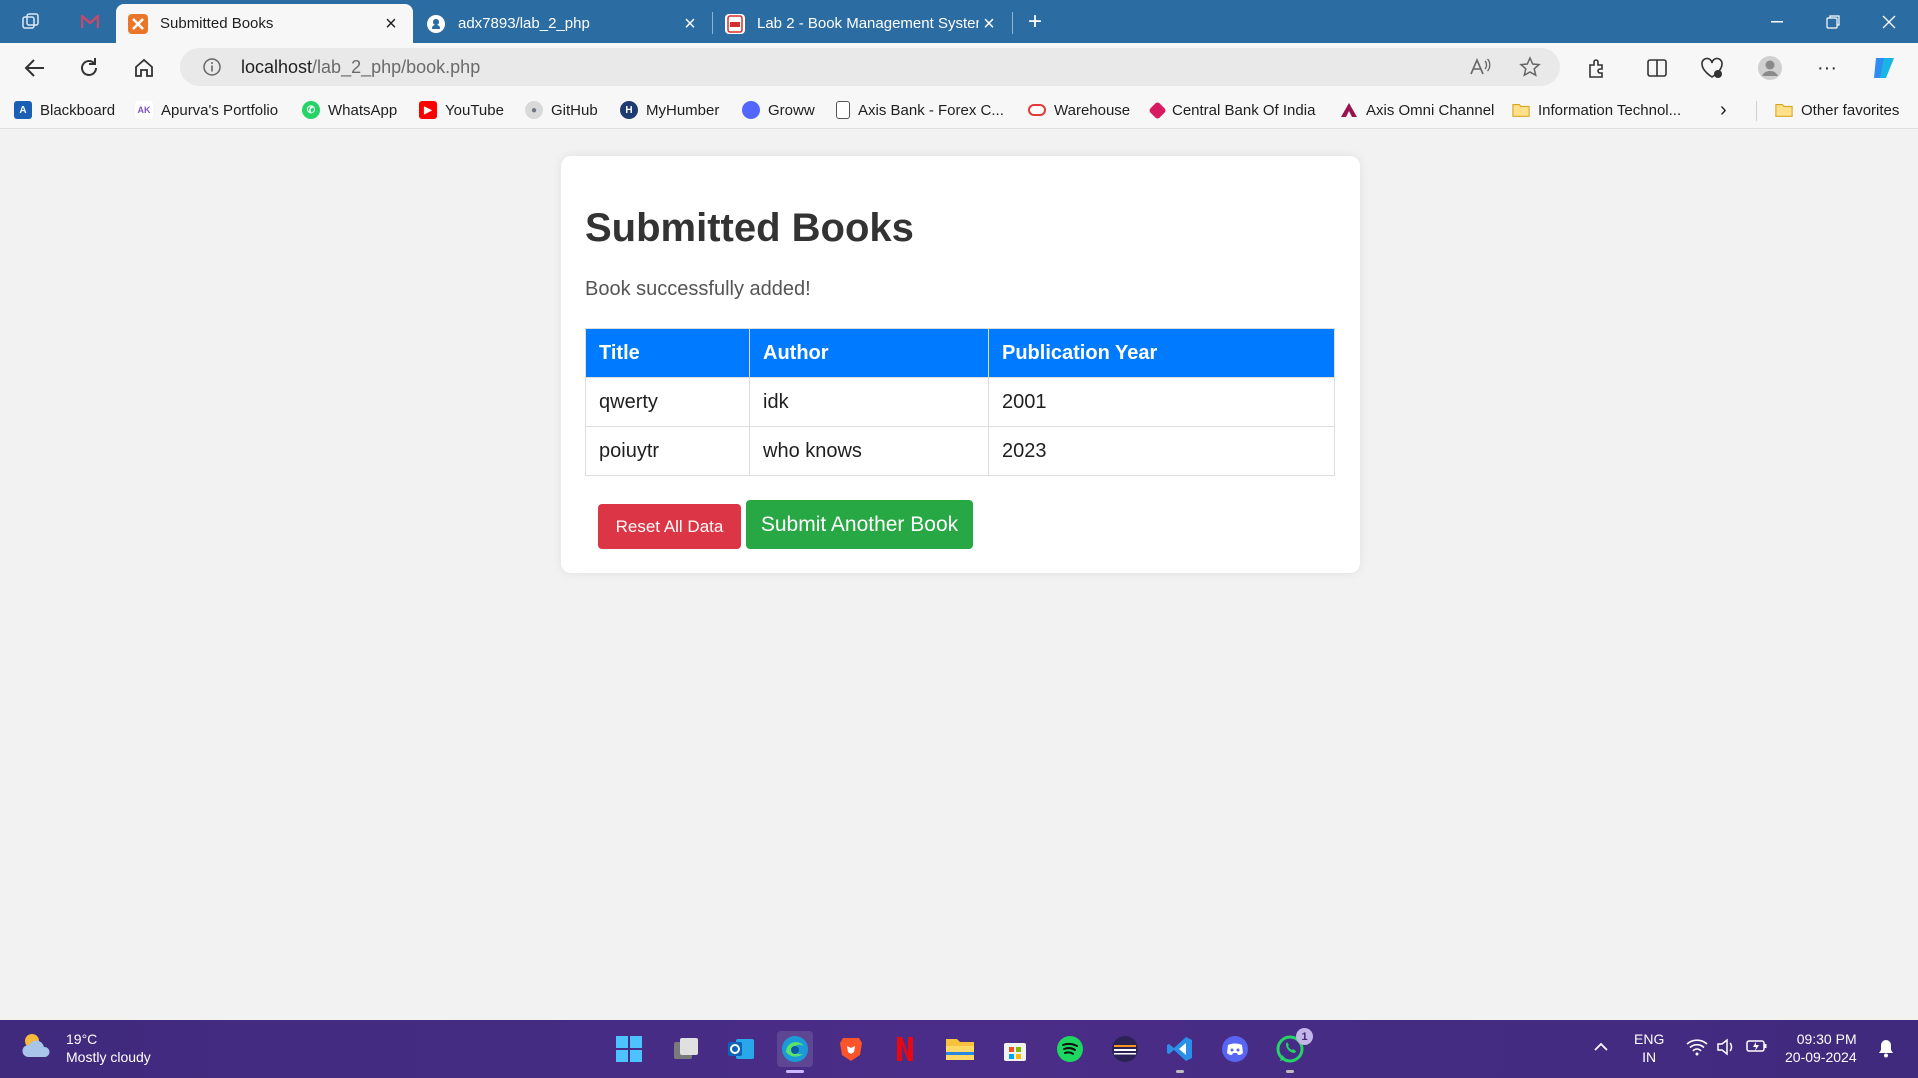 The image size is (1918, 1078). Describe the element at coordinates (1821, 1057) in the screenshot. I see `clock-date: 20-09-2024` at that location.